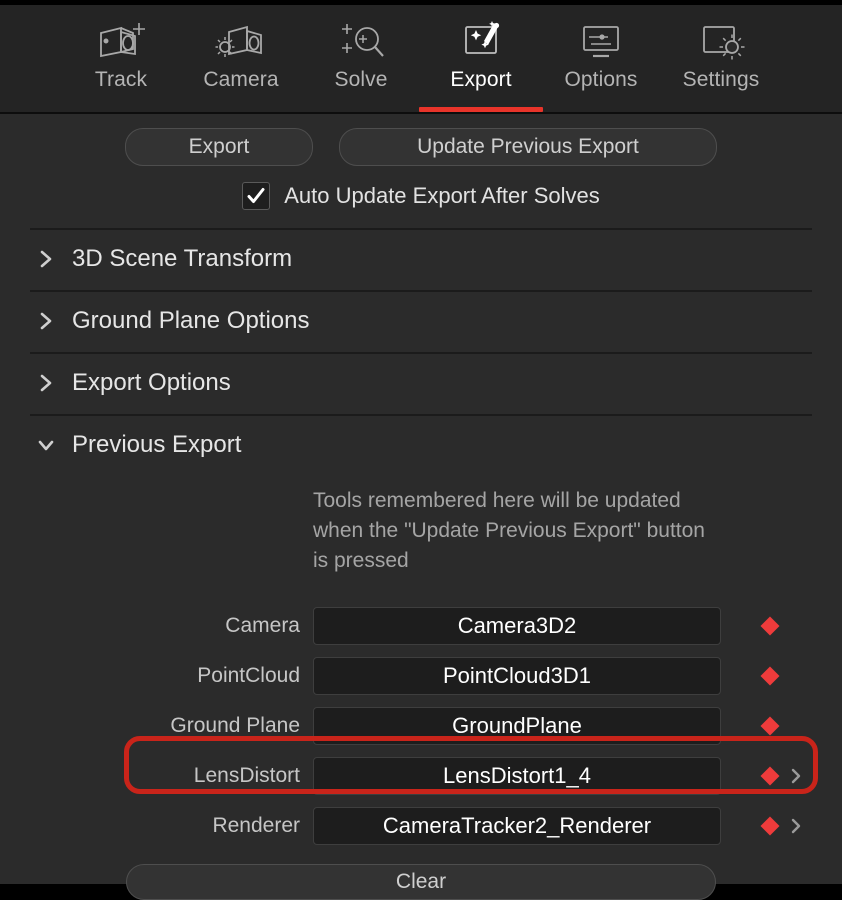 This screenshot has width=842, height=900. Describe the element at coordinates (248, 675) in the screenshot. I see `row-label: PointCloud` at that location.